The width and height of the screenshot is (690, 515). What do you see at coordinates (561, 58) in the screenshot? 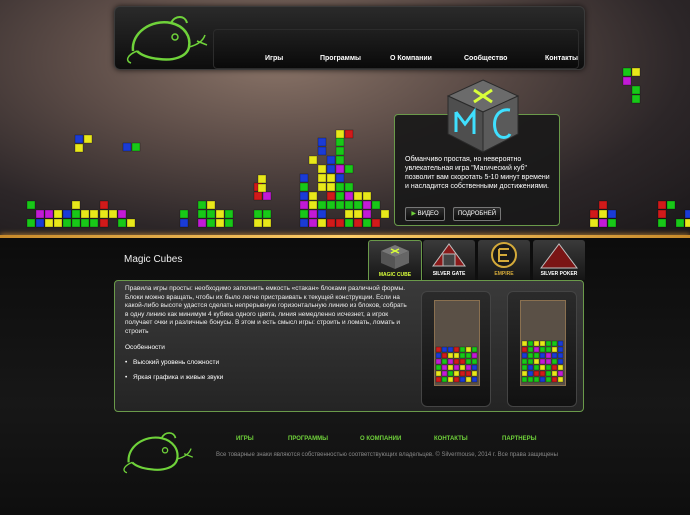
I see `nav-item-contacts: Контакты` at bounding box center [561, 58].